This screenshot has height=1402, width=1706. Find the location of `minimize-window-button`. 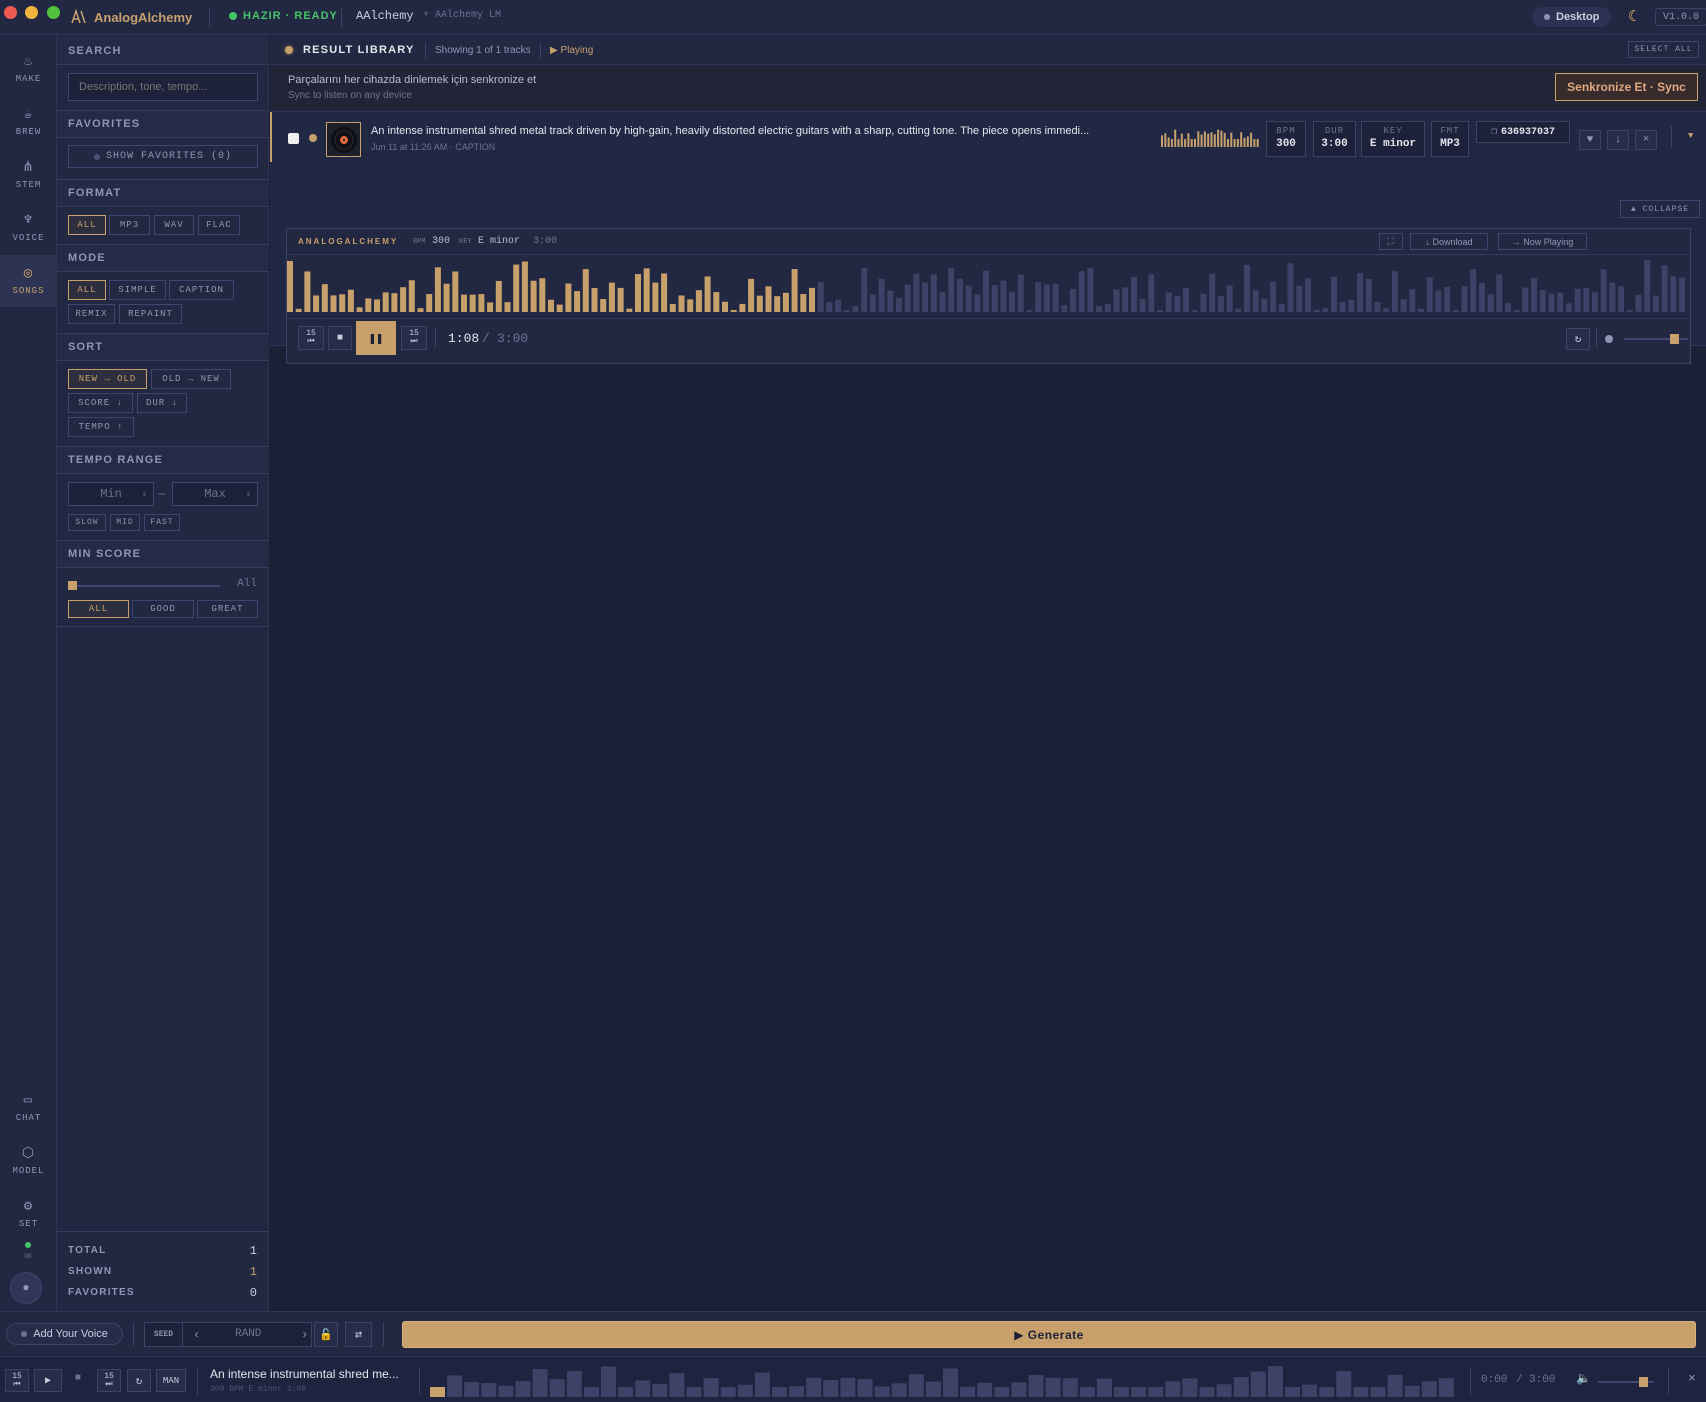

minimize-window-button is located at coordinates (31, 12).